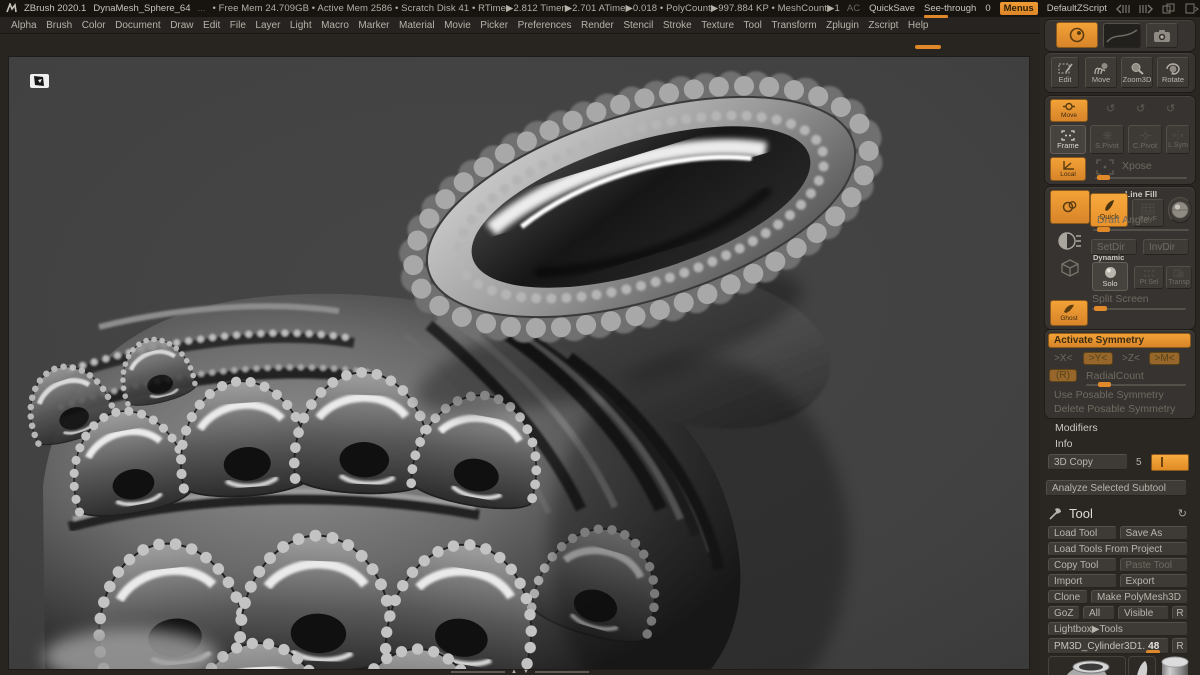 The height and width of the screenshot is (675, 1200). I want to click on menu-item-movie: Movie, so click(457, 25).